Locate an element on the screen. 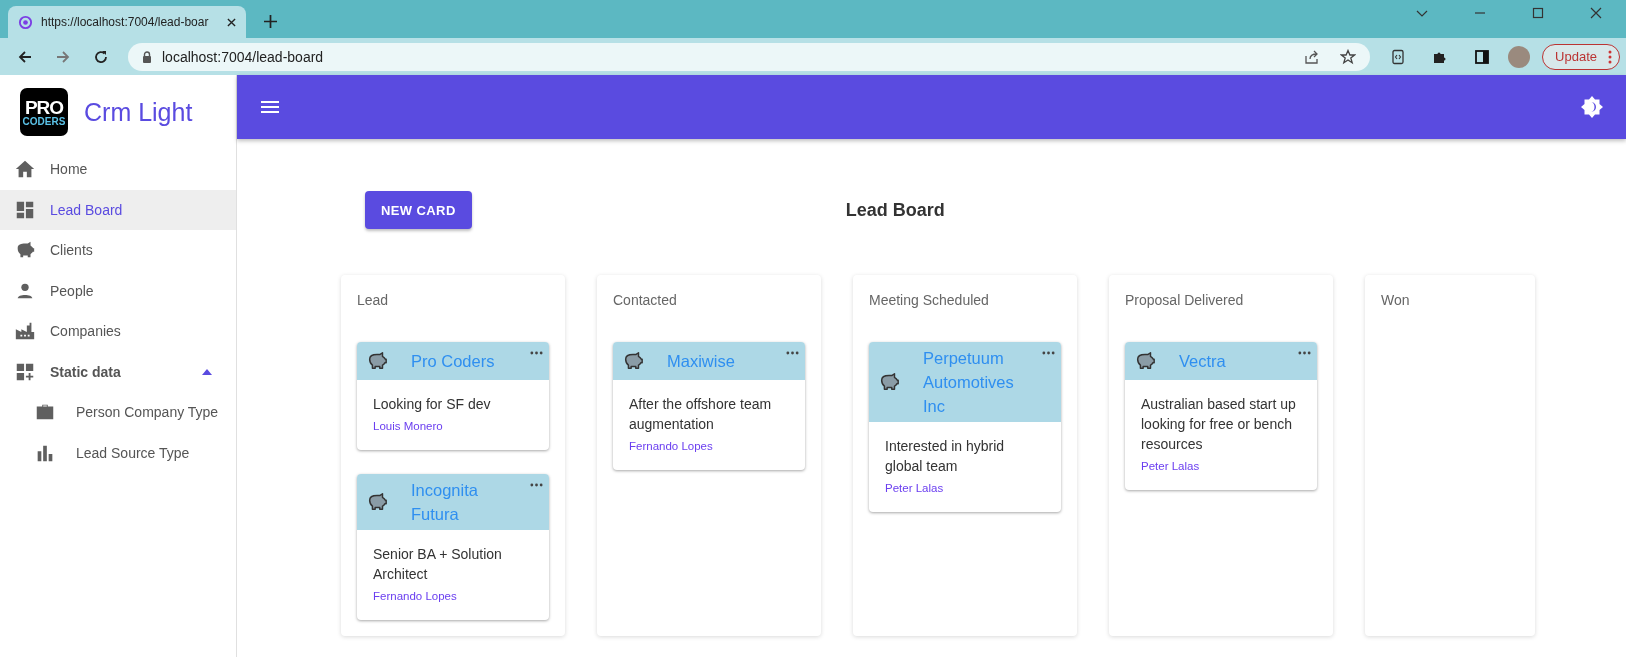  column-title: Contacted is located at coordinates (645, 300).